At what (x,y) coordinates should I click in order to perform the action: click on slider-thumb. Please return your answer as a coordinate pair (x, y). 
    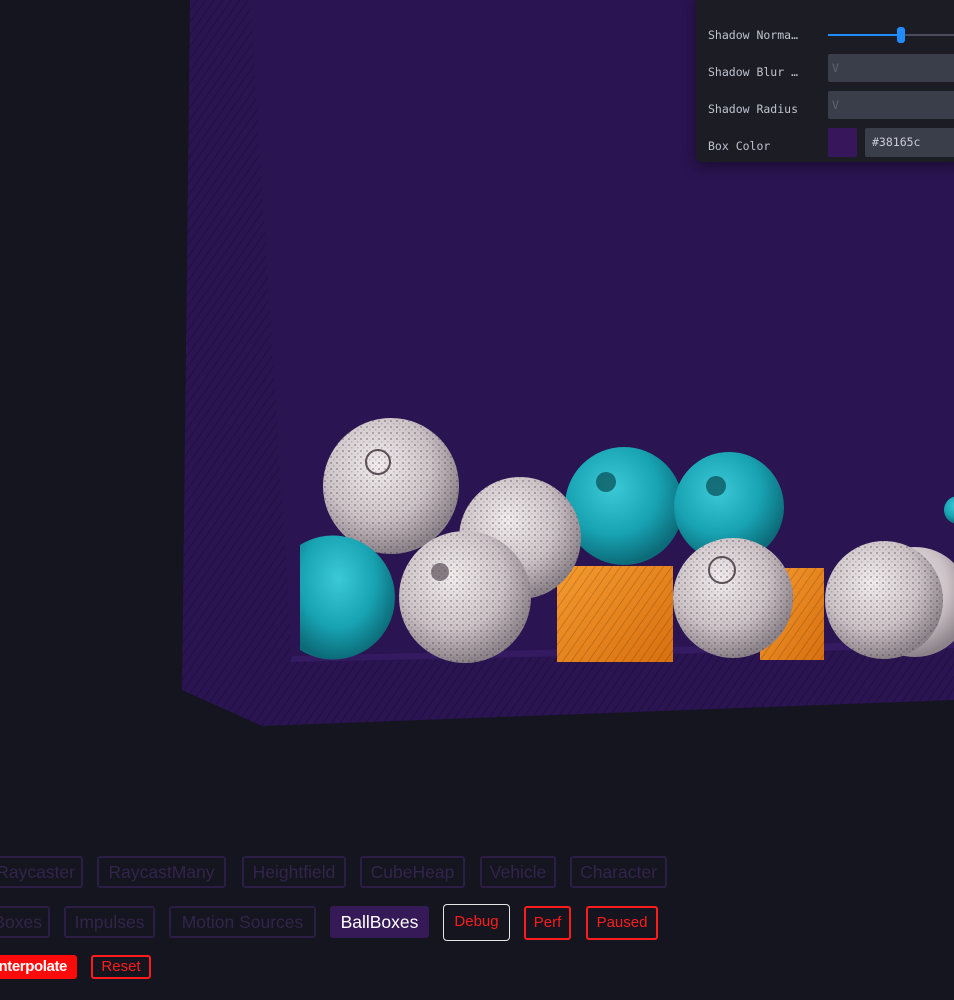
    Looking at the image, I should click on (900, 35).